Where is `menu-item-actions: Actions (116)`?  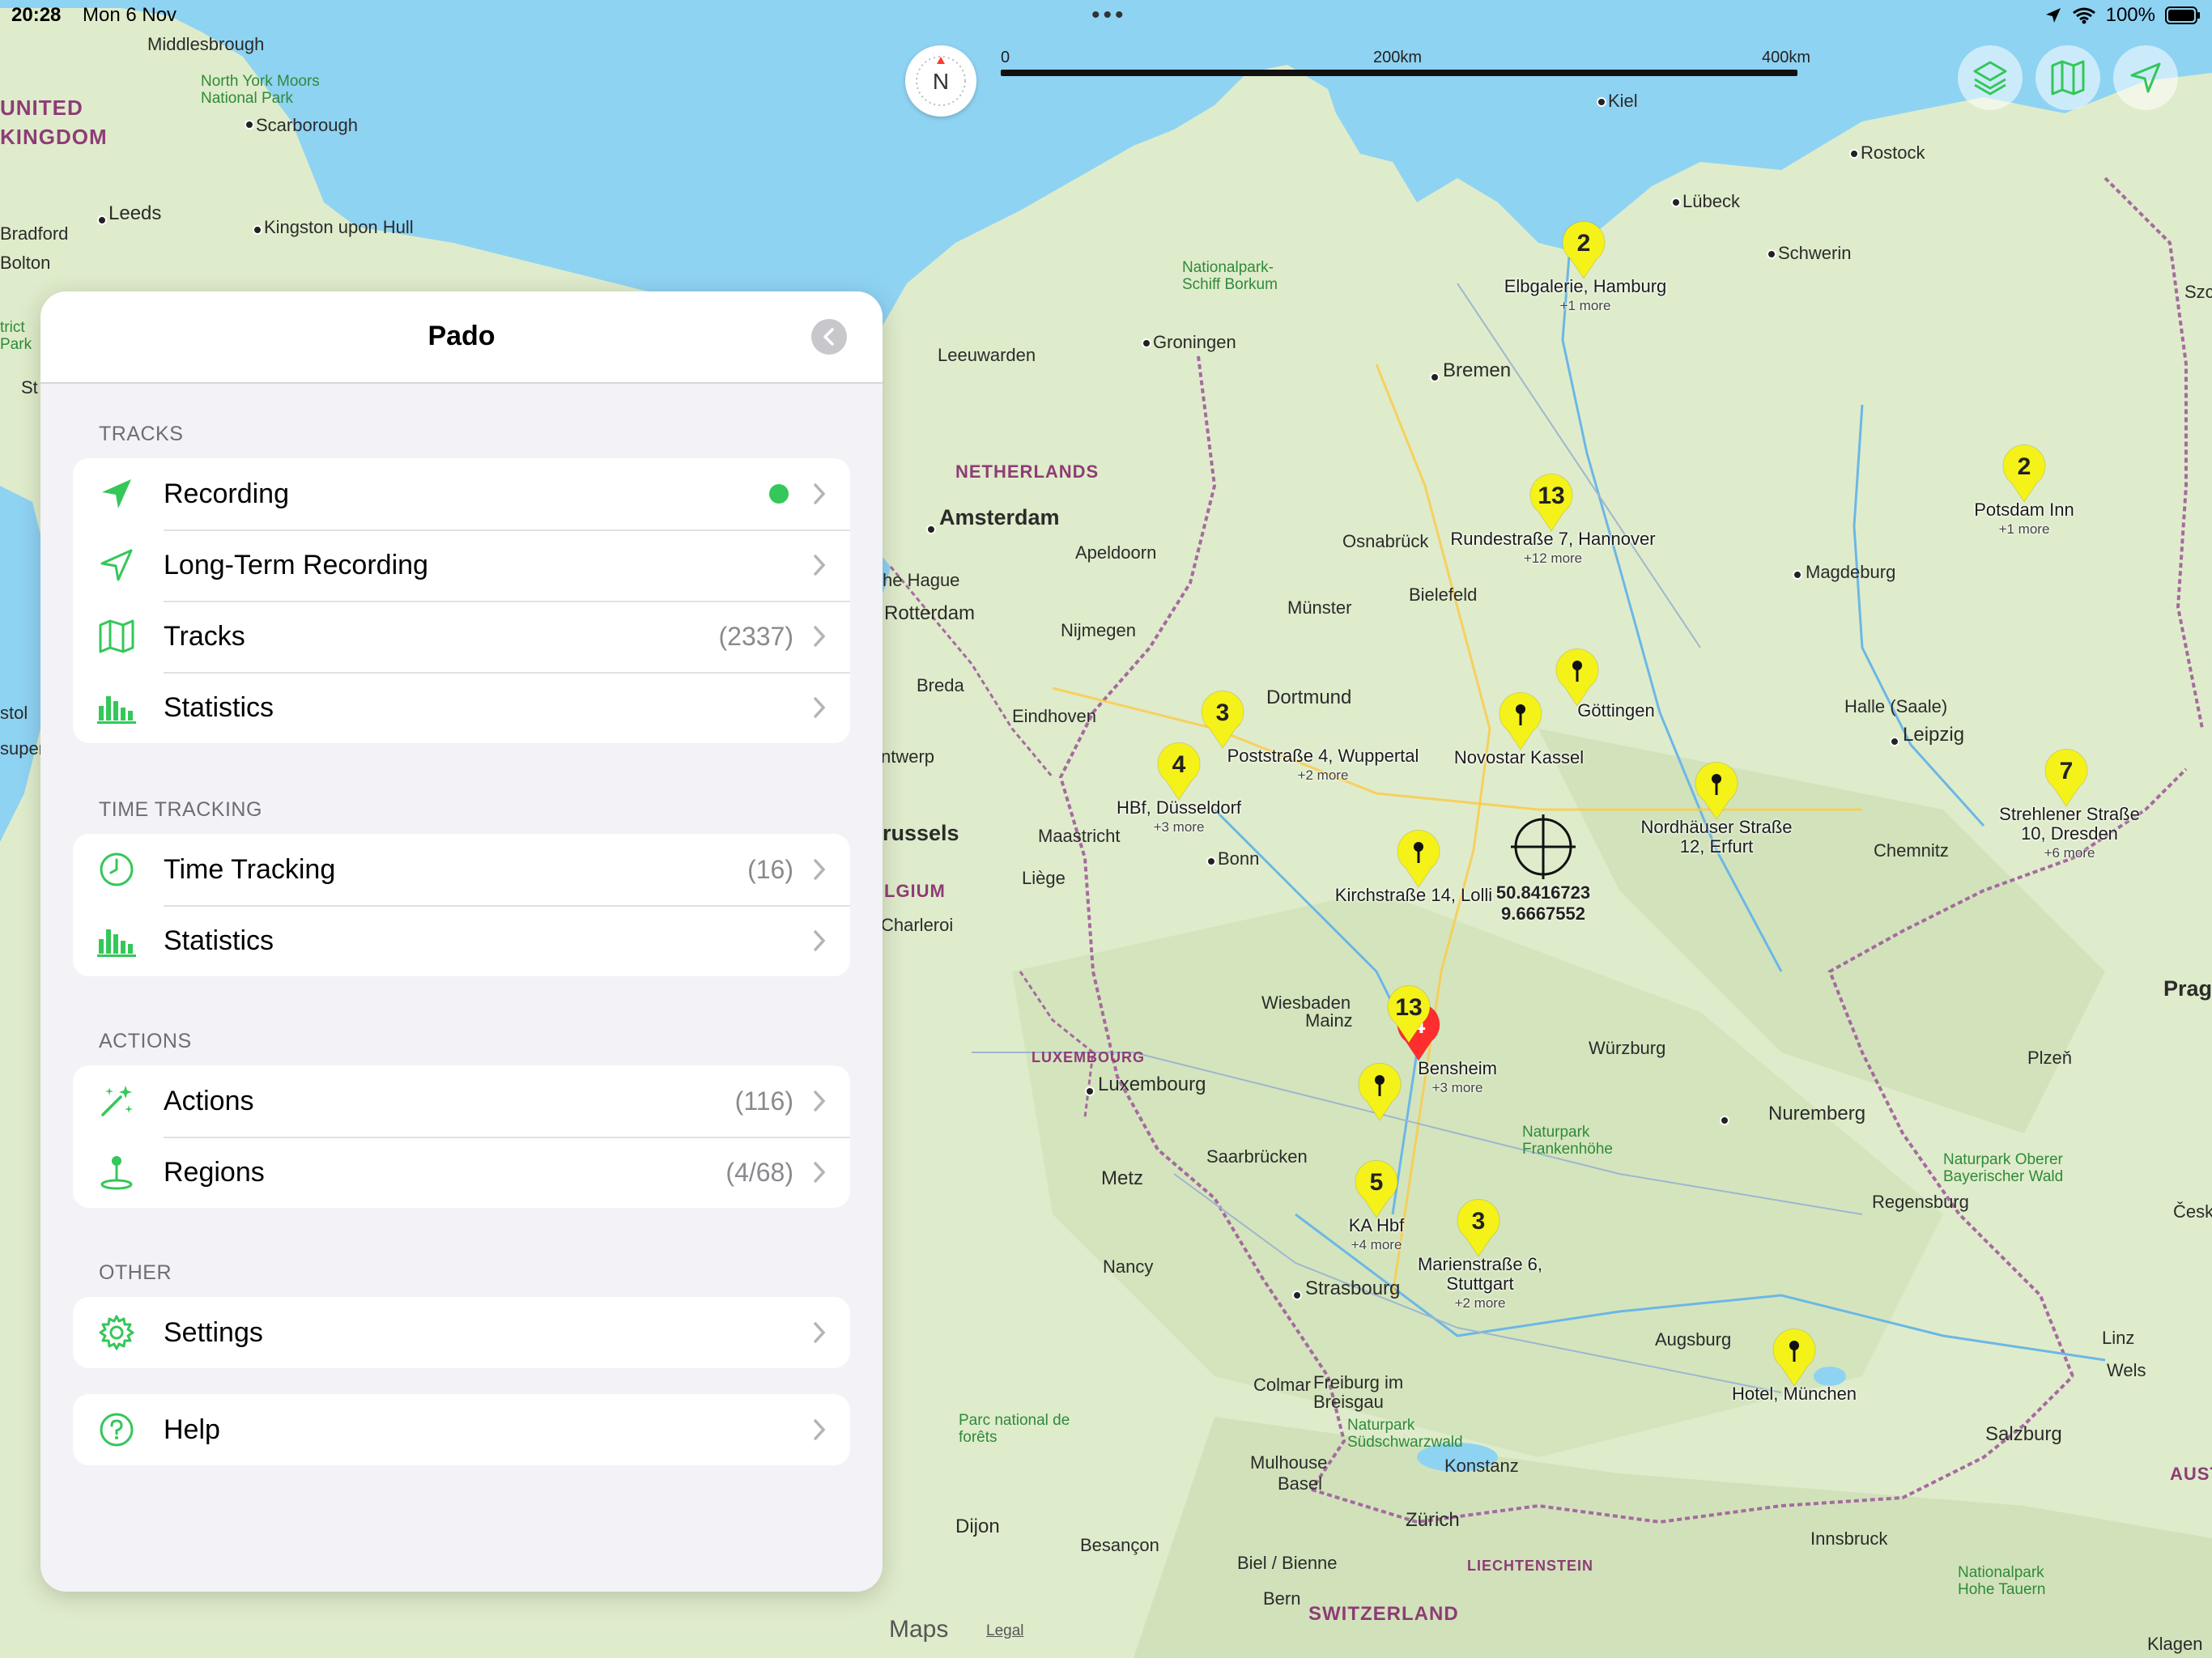
menu-item-actions: Actions (116) is located at coordinates (462, 1101).